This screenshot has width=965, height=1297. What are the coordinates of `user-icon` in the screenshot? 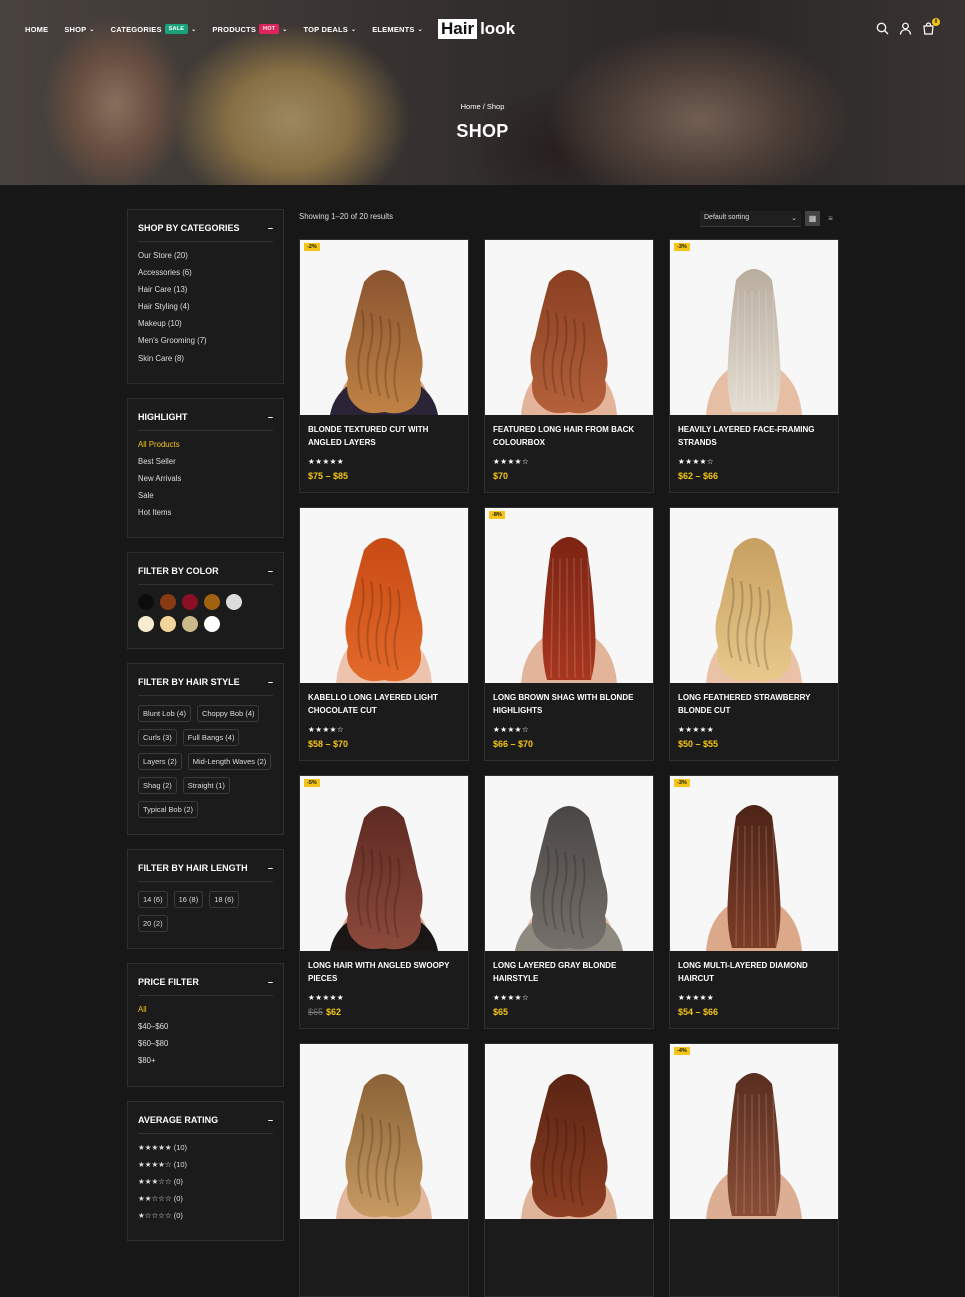 It's located at (905, 28).